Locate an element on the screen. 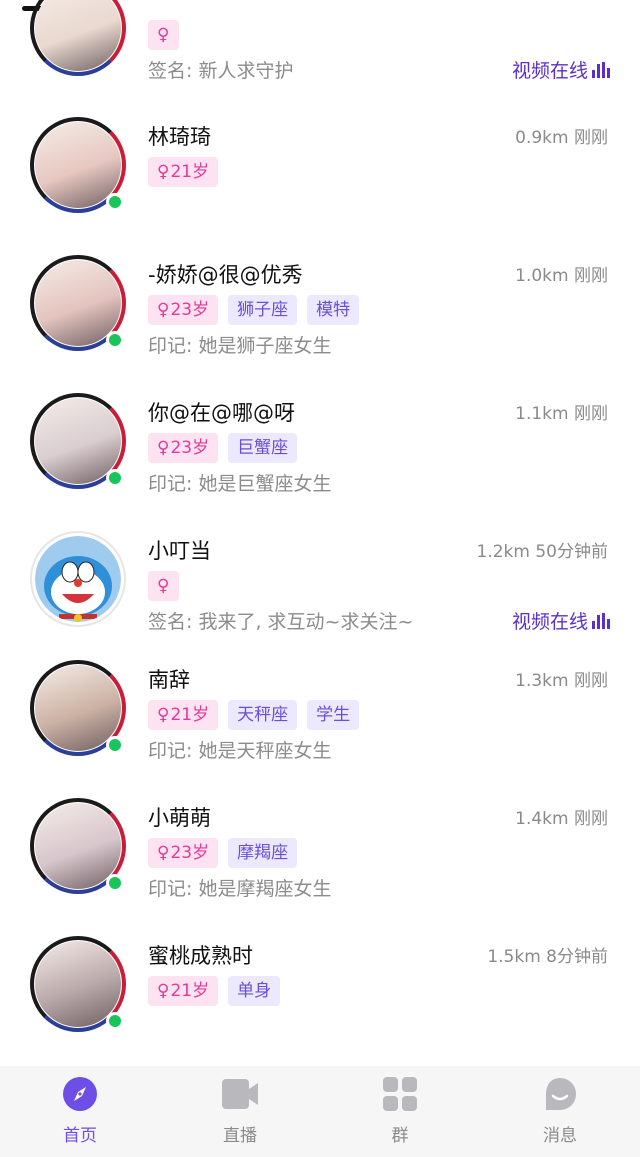 This screenshot has width=640, height=1157. user-name: 蜜桃成熟时 is located at coordinates (200, 955).